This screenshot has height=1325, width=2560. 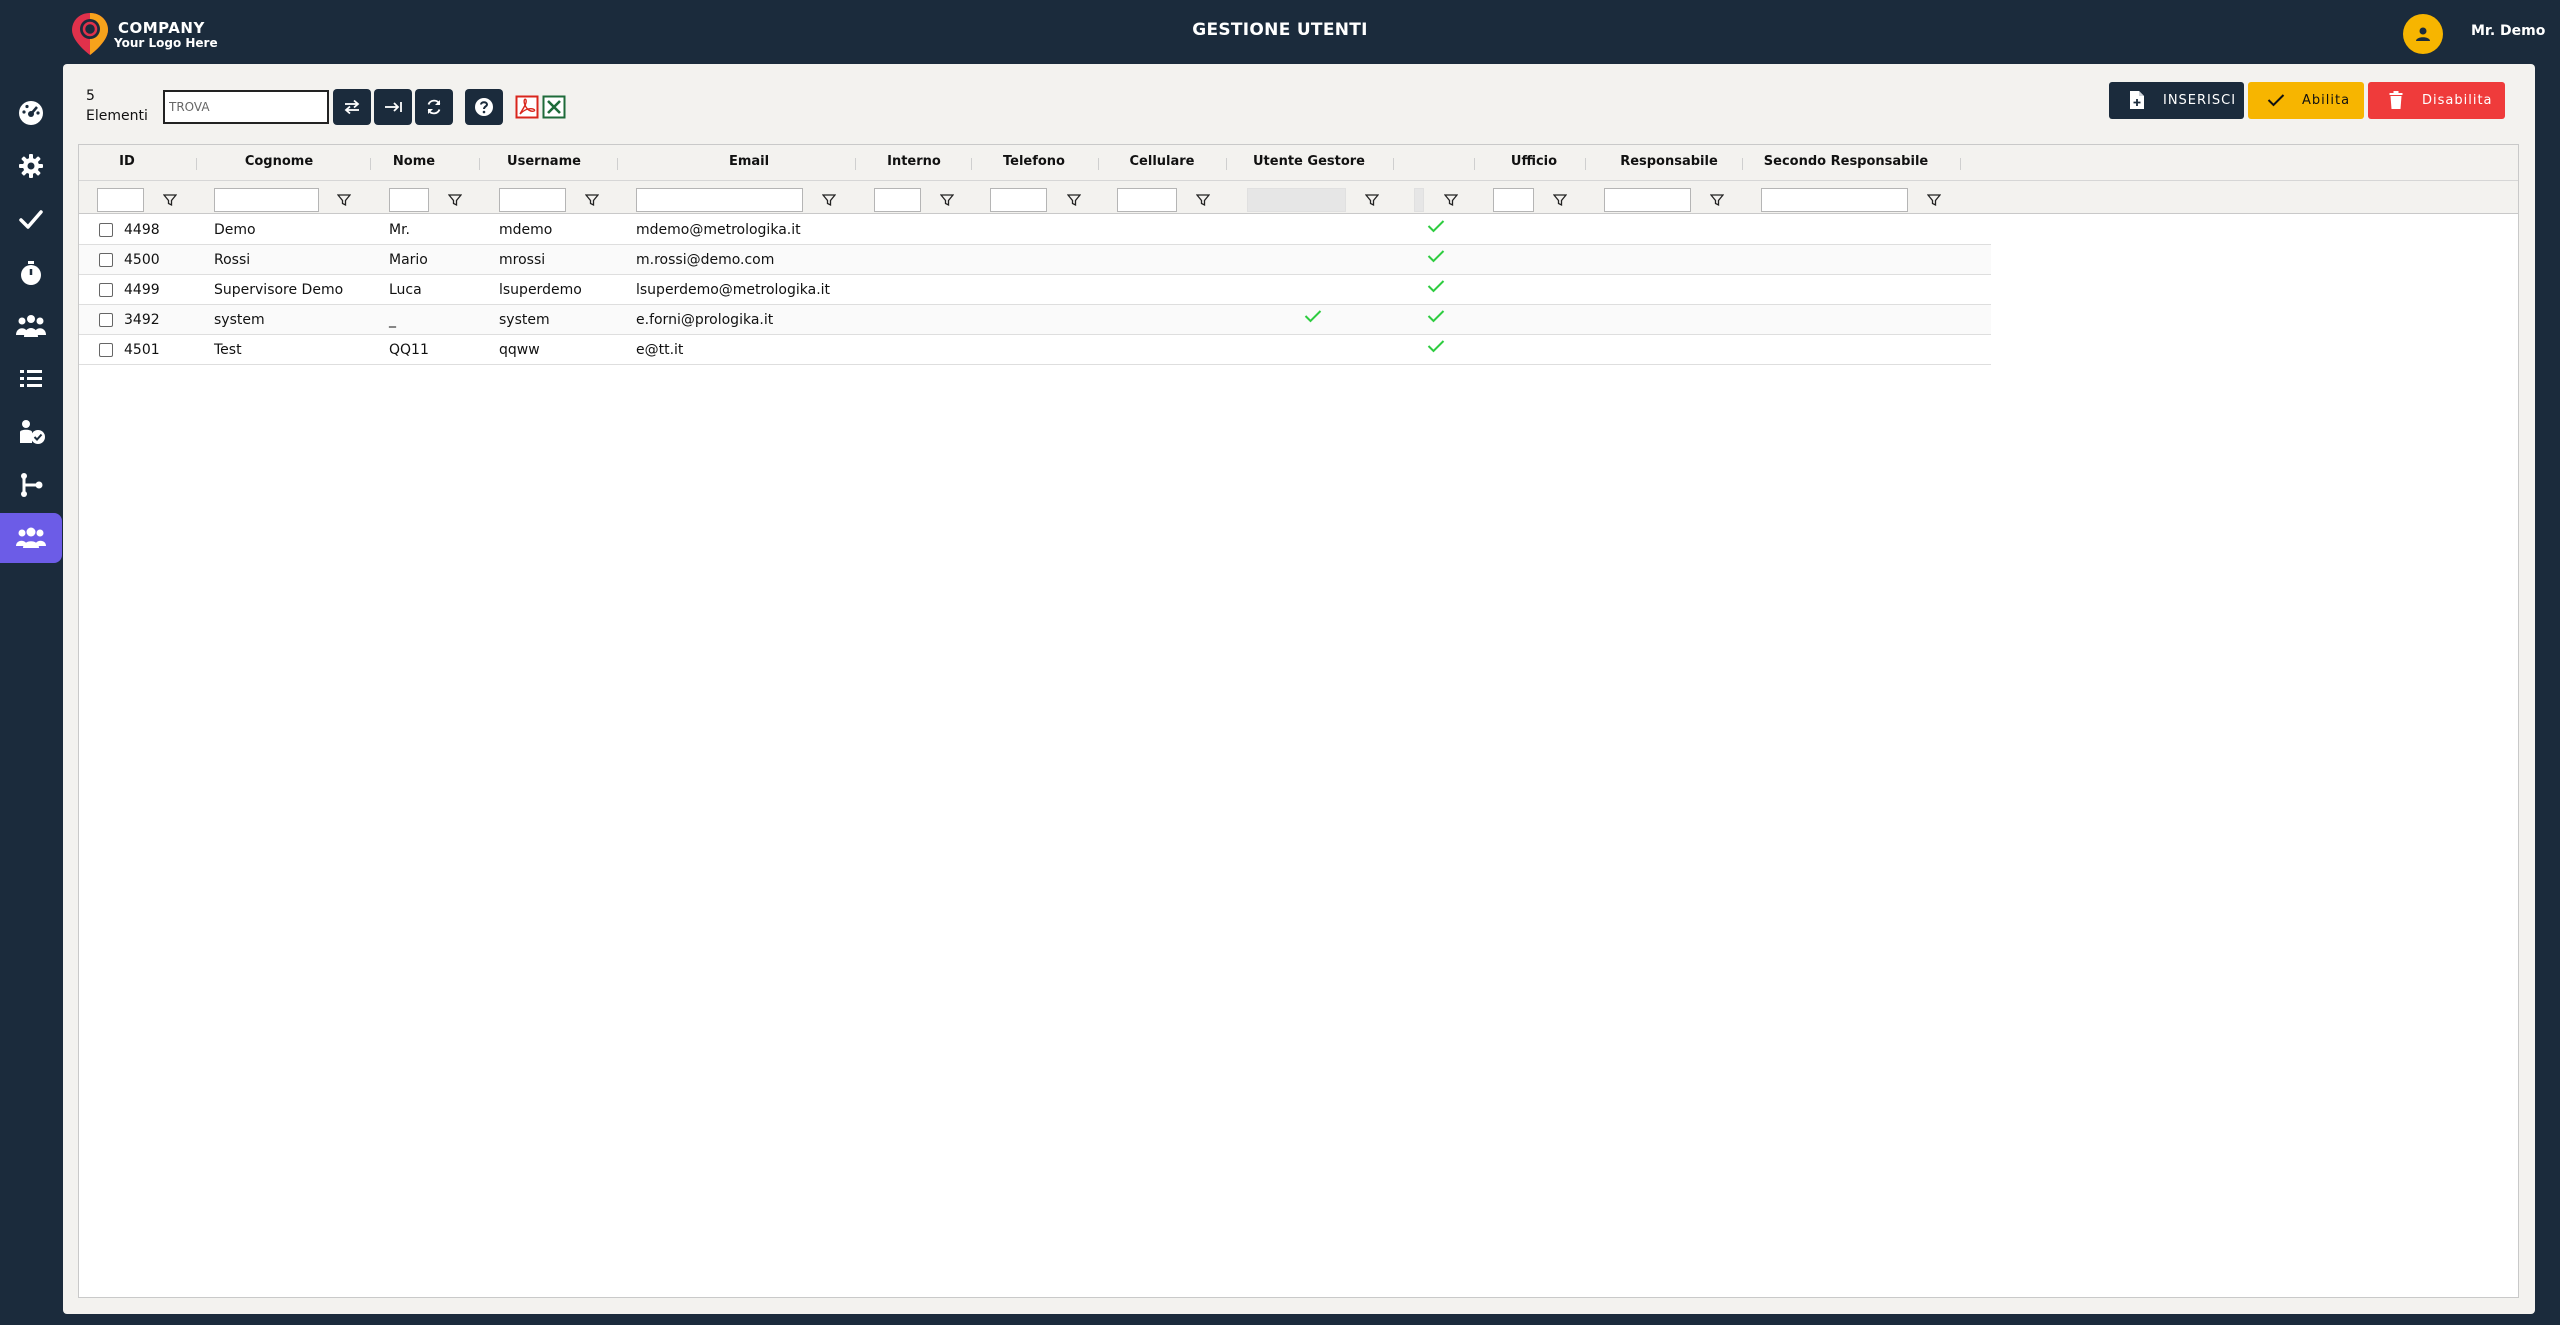 What do you see at coordinates (405, 290) in the screenshot?
I see `cell-nome: Luca` at bounding box center [405, 290].